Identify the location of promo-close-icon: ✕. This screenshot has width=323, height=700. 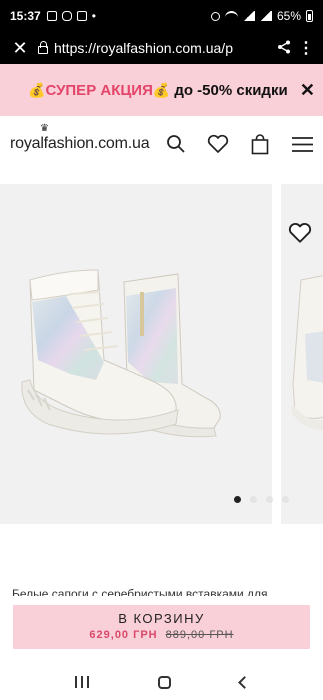
(307, 90).